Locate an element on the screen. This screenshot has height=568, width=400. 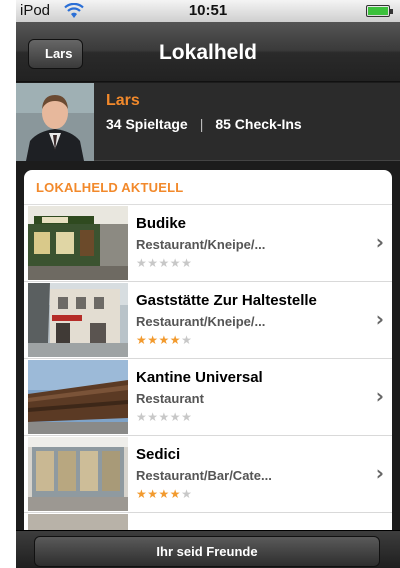
venue-name: Sedici is located at coordinates (158, 454).